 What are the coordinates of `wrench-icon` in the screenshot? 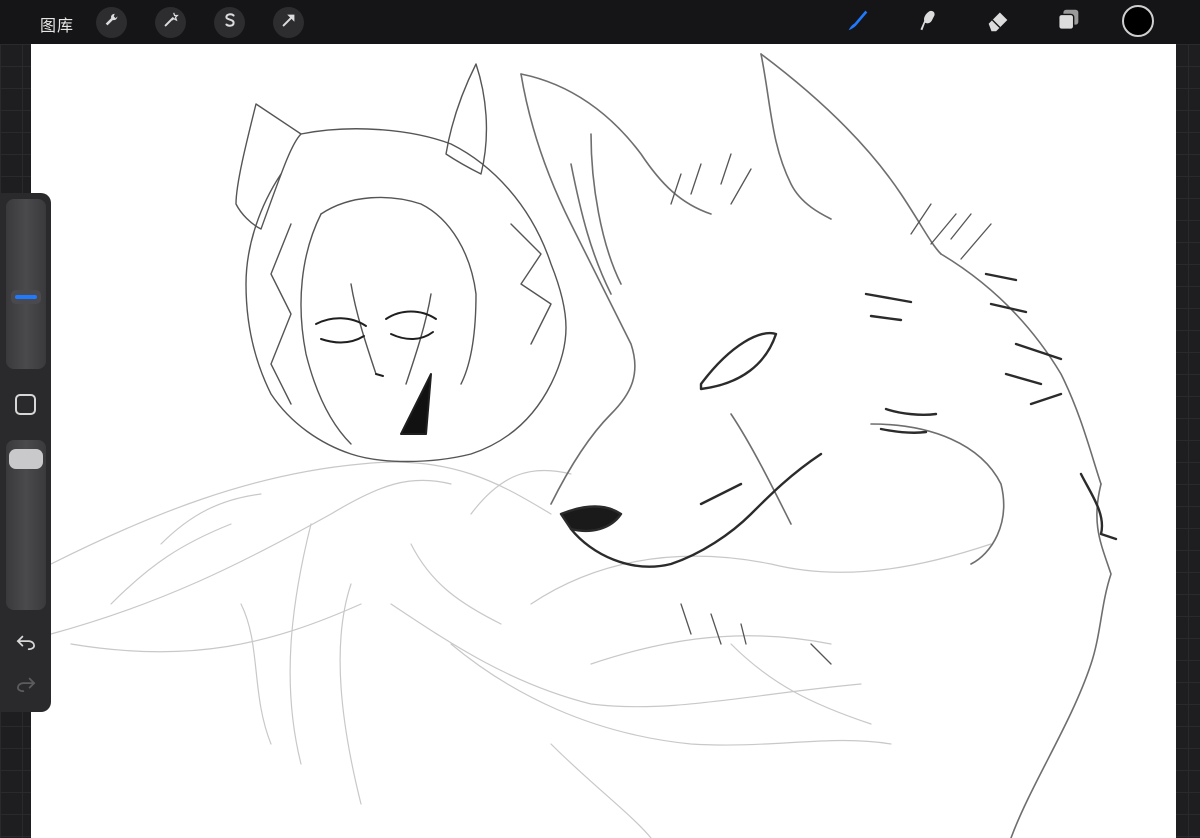 It's located at (112, 22).